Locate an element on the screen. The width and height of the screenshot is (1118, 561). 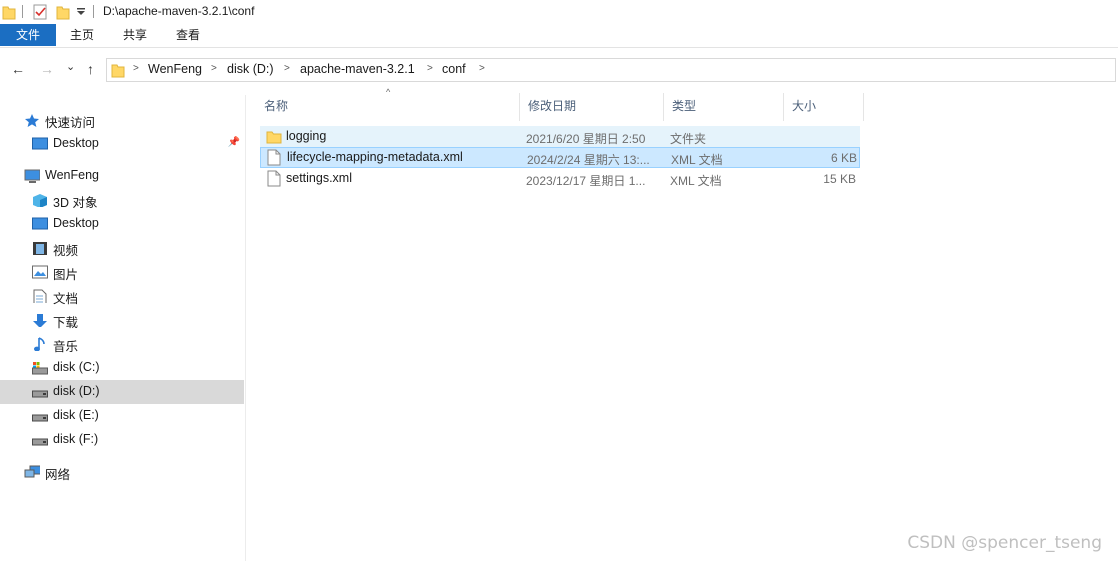
sidebar-item-label: 文档 is located at coordinates (66, 299).